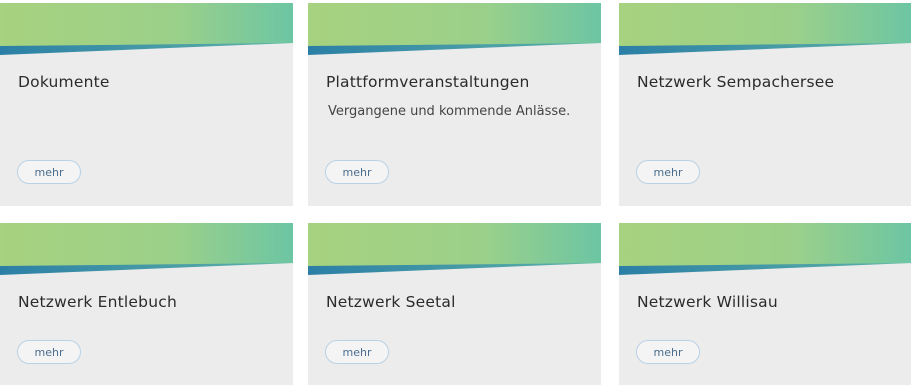 This screenshot has width=911, height=385. What do you see at coordinates (707, 302) in the screenshot?
I see `card-title: Netzwerk Willisau` at bounding box center [707, 302].